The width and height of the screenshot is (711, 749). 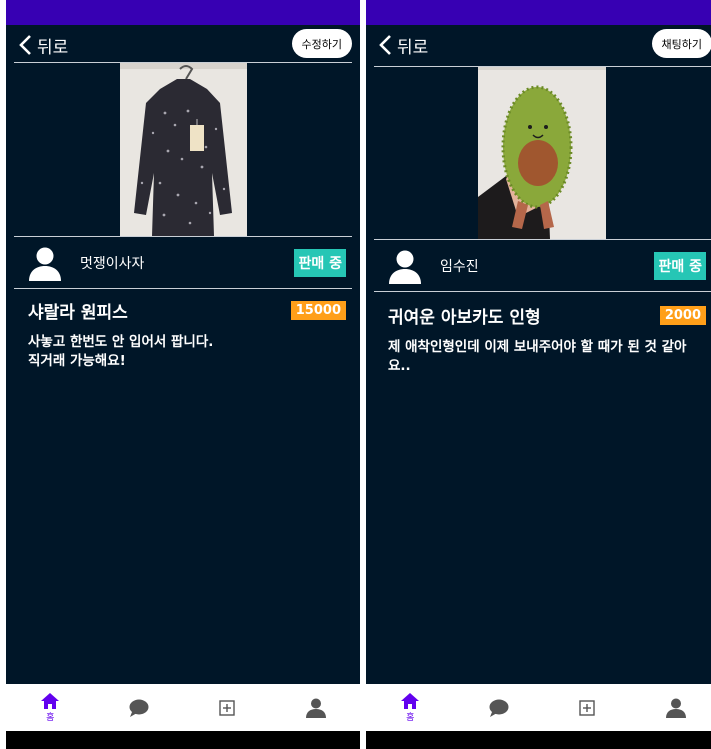 I want to click on chat-button: 채팅하기, so click(x=681, y=43).